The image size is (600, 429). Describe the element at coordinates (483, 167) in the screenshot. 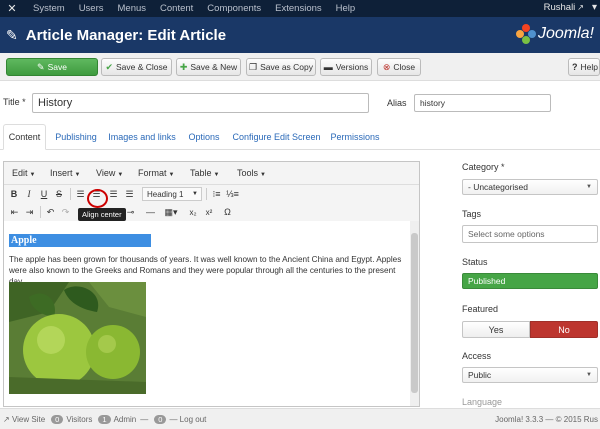

I see `category-label: Category *` at that location.